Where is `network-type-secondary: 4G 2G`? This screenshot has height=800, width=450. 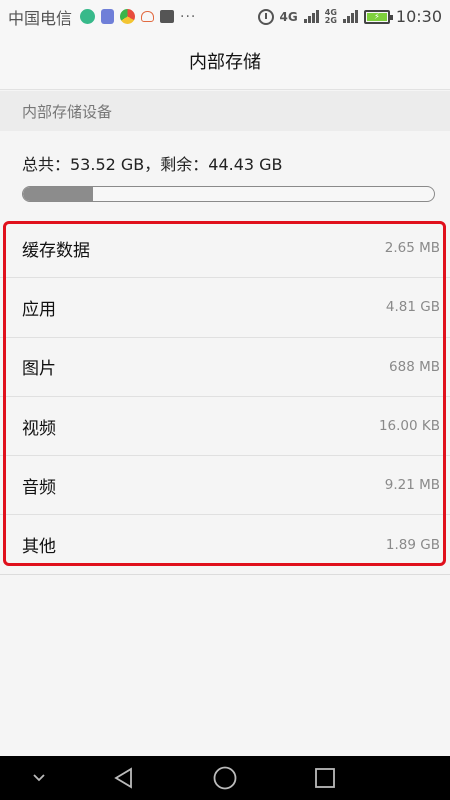 network-type-secondary: 4G 2G is located at coordinates (330, 16).